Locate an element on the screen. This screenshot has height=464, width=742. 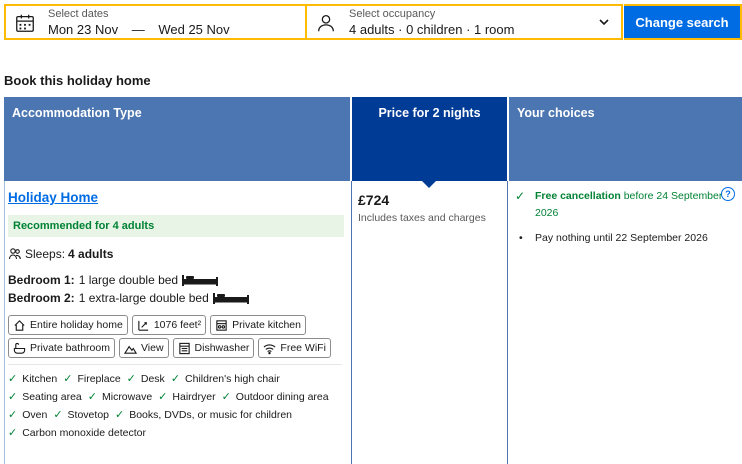
sleeps-info: Sleeps: 4 adults is located at coordinates (178, 254).